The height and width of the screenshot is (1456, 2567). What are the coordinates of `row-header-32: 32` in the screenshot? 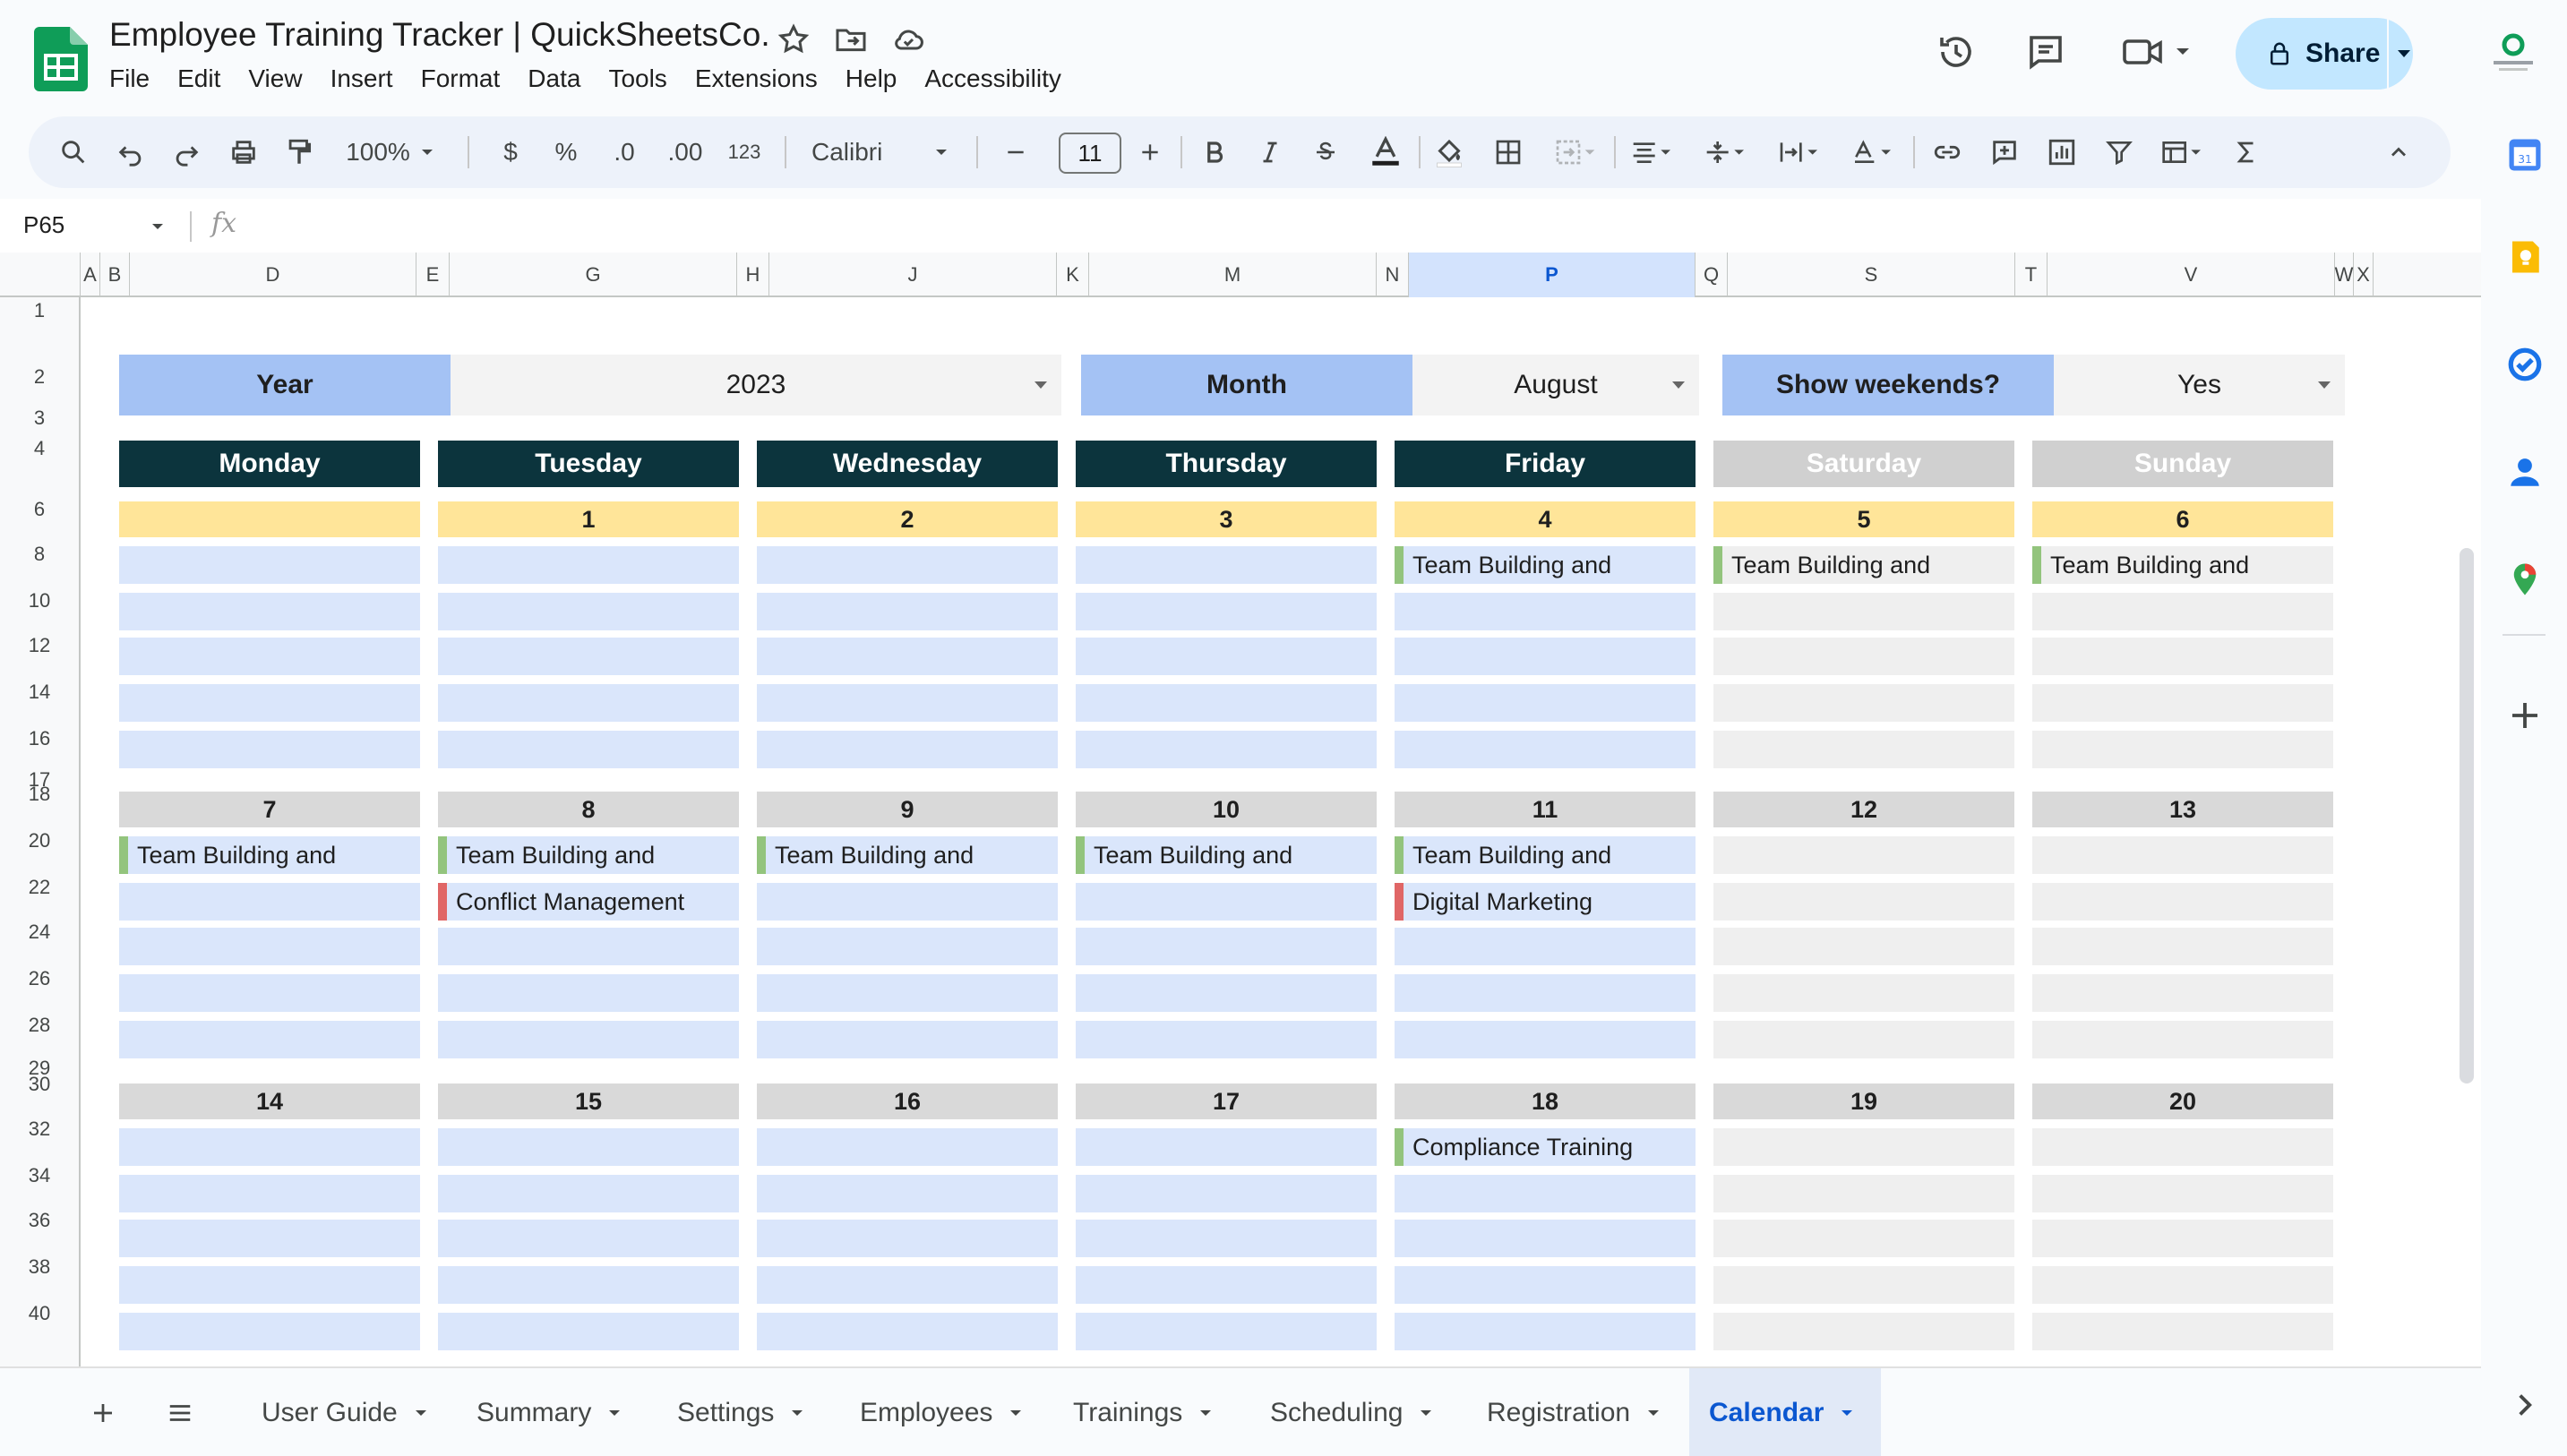 It's located at (39, 1129).